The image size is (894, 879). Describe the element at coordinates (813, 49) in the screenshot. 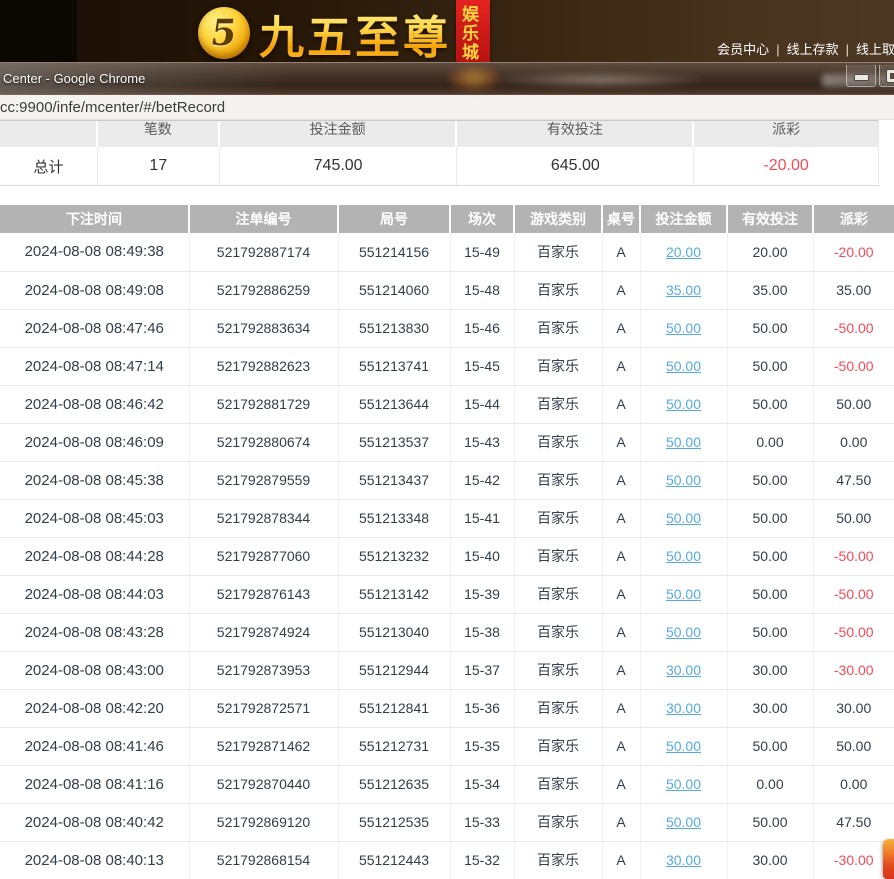

I see `nav-online-deposit: 线上存款` at that location.